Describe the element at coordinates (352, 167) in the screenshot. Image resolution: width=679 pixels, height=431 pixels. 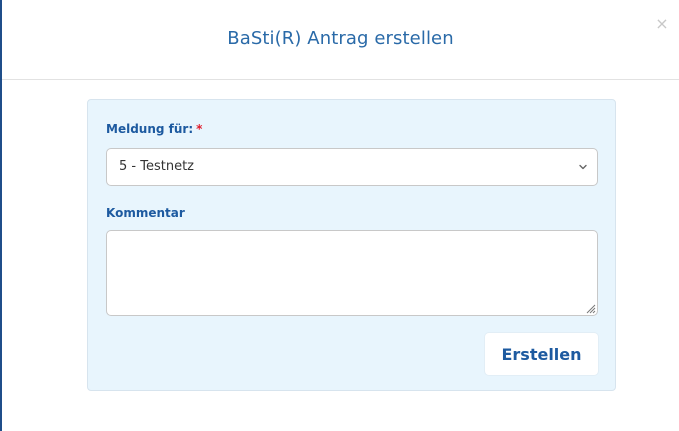
I see `meldung-select: 5 - Testnetz` at that location.